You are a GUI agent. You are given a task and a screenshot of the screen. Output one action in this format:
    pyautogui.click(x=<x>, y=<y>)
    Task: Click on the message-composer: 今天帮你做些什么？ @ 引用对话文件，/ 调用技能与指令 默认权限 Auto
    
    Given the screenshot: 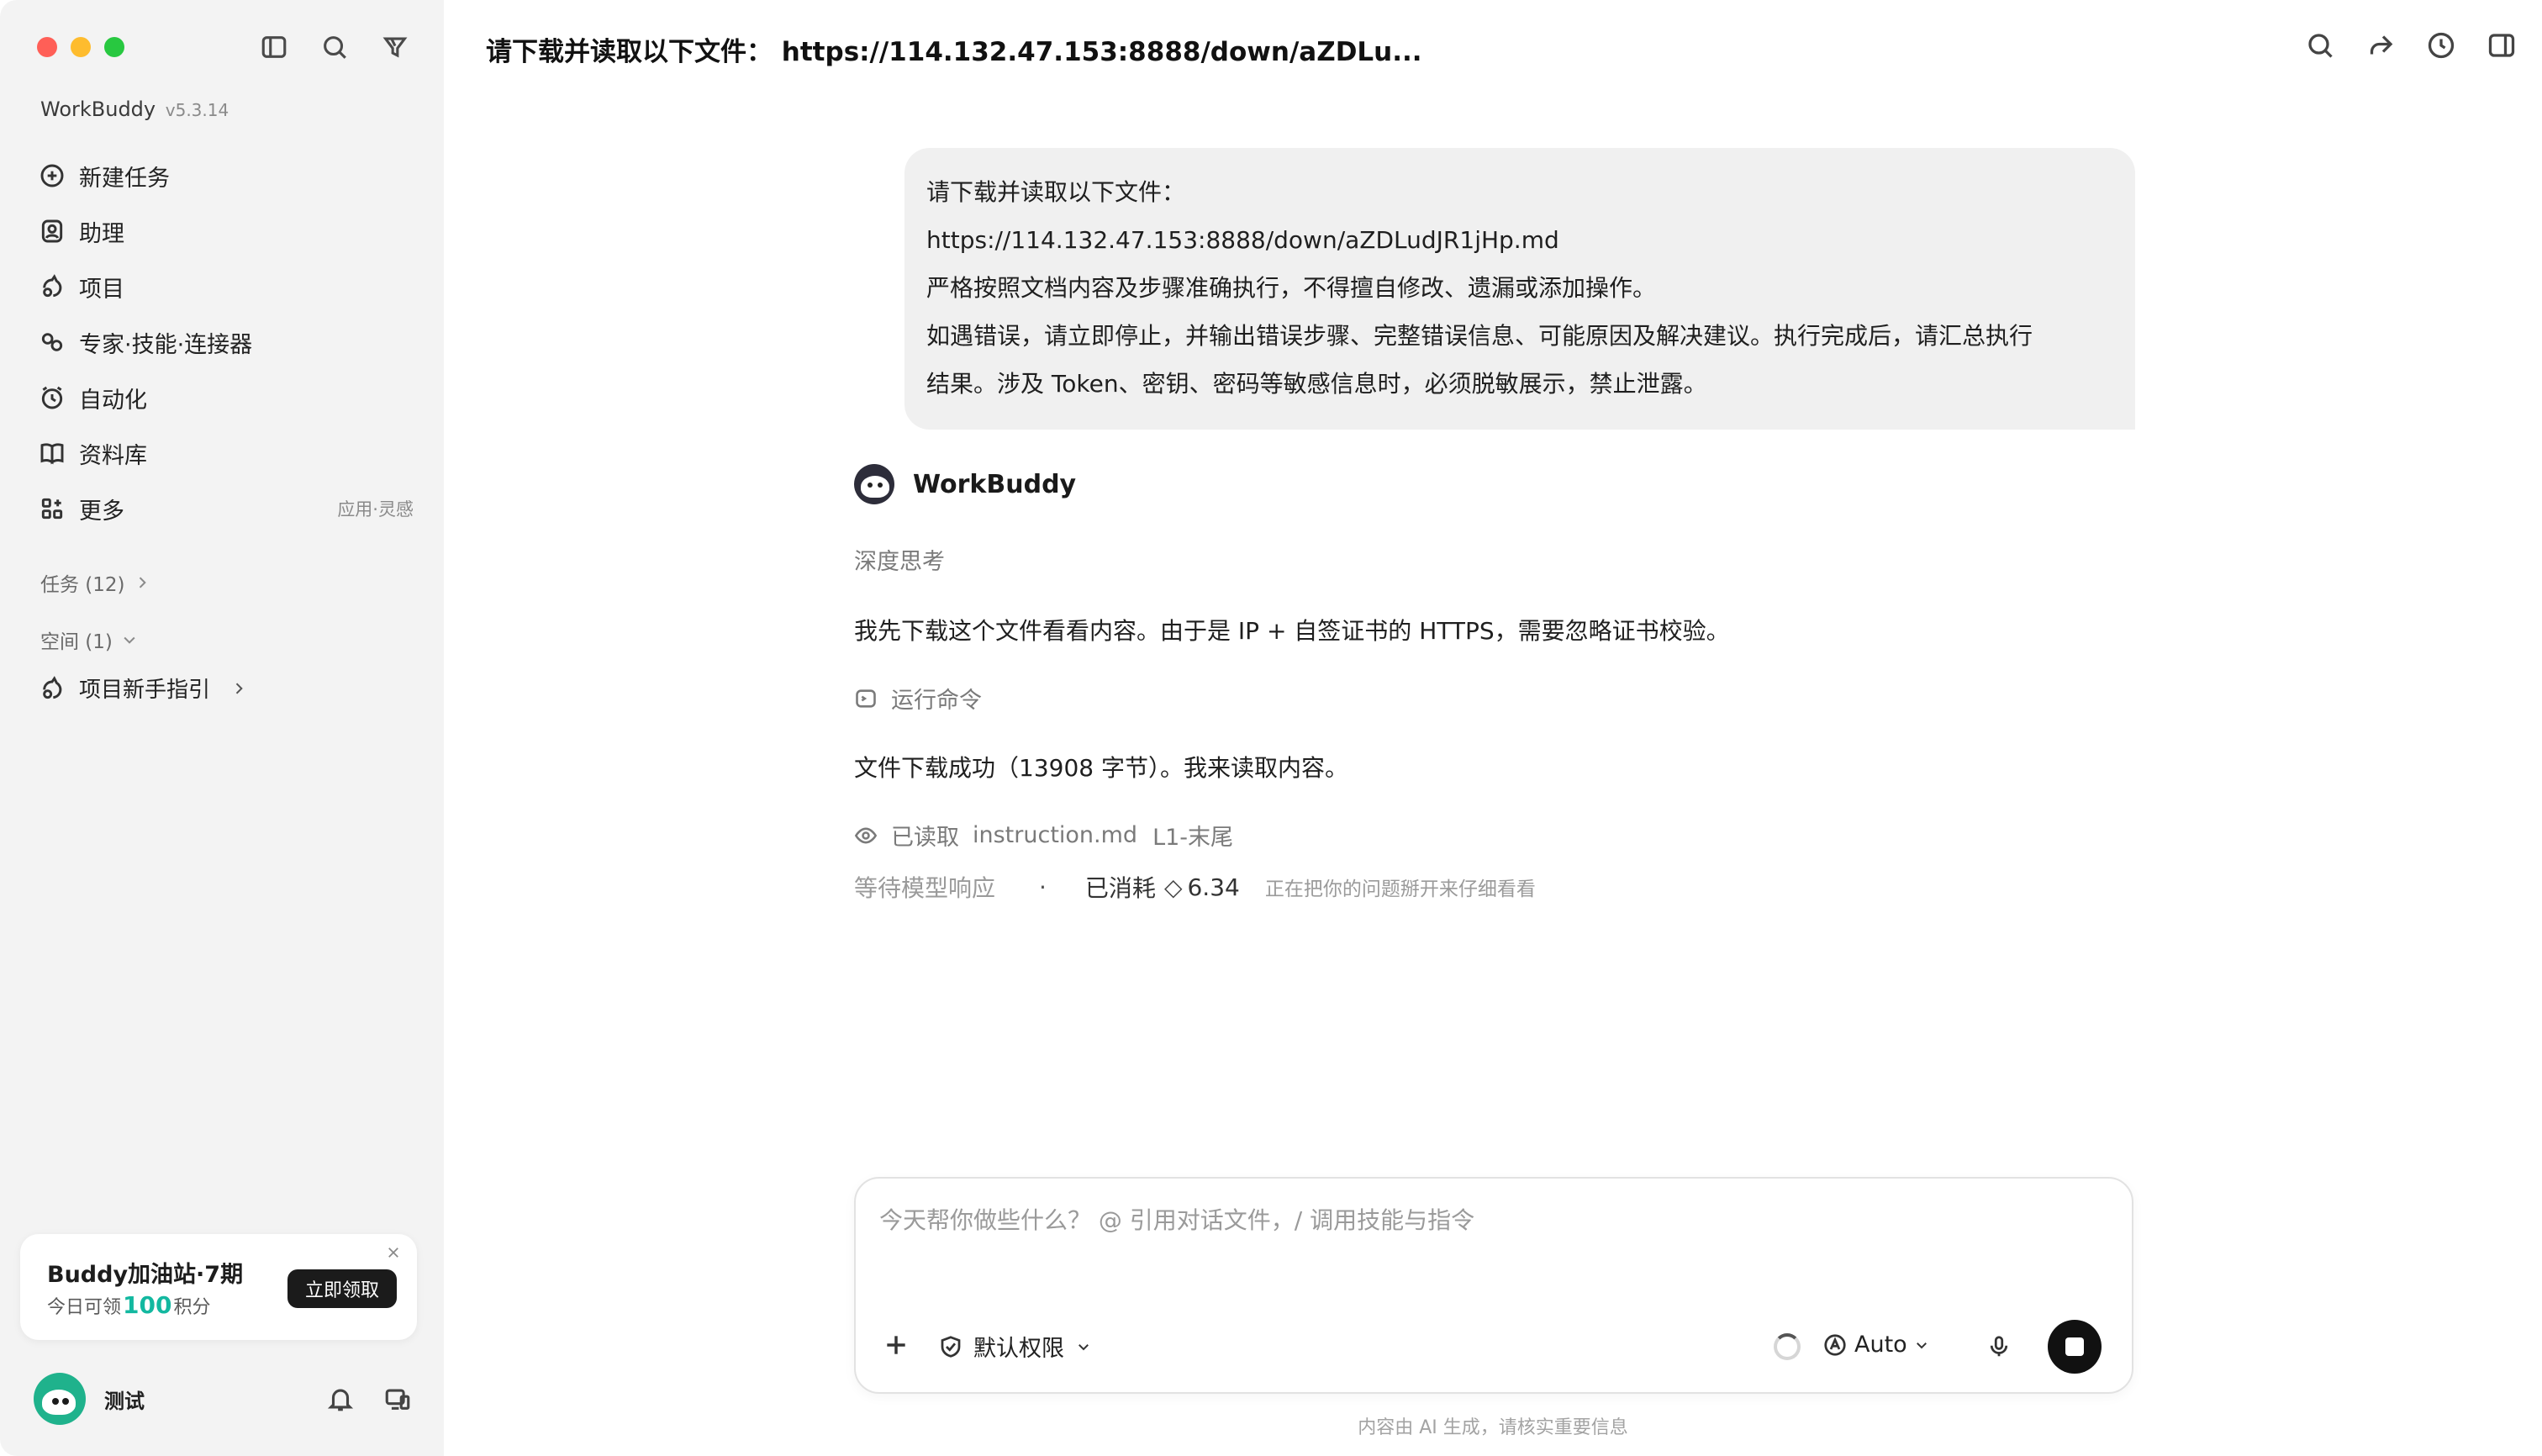 What is the action you would take?
    pyautogui.click(x=1493, y=1285)
    